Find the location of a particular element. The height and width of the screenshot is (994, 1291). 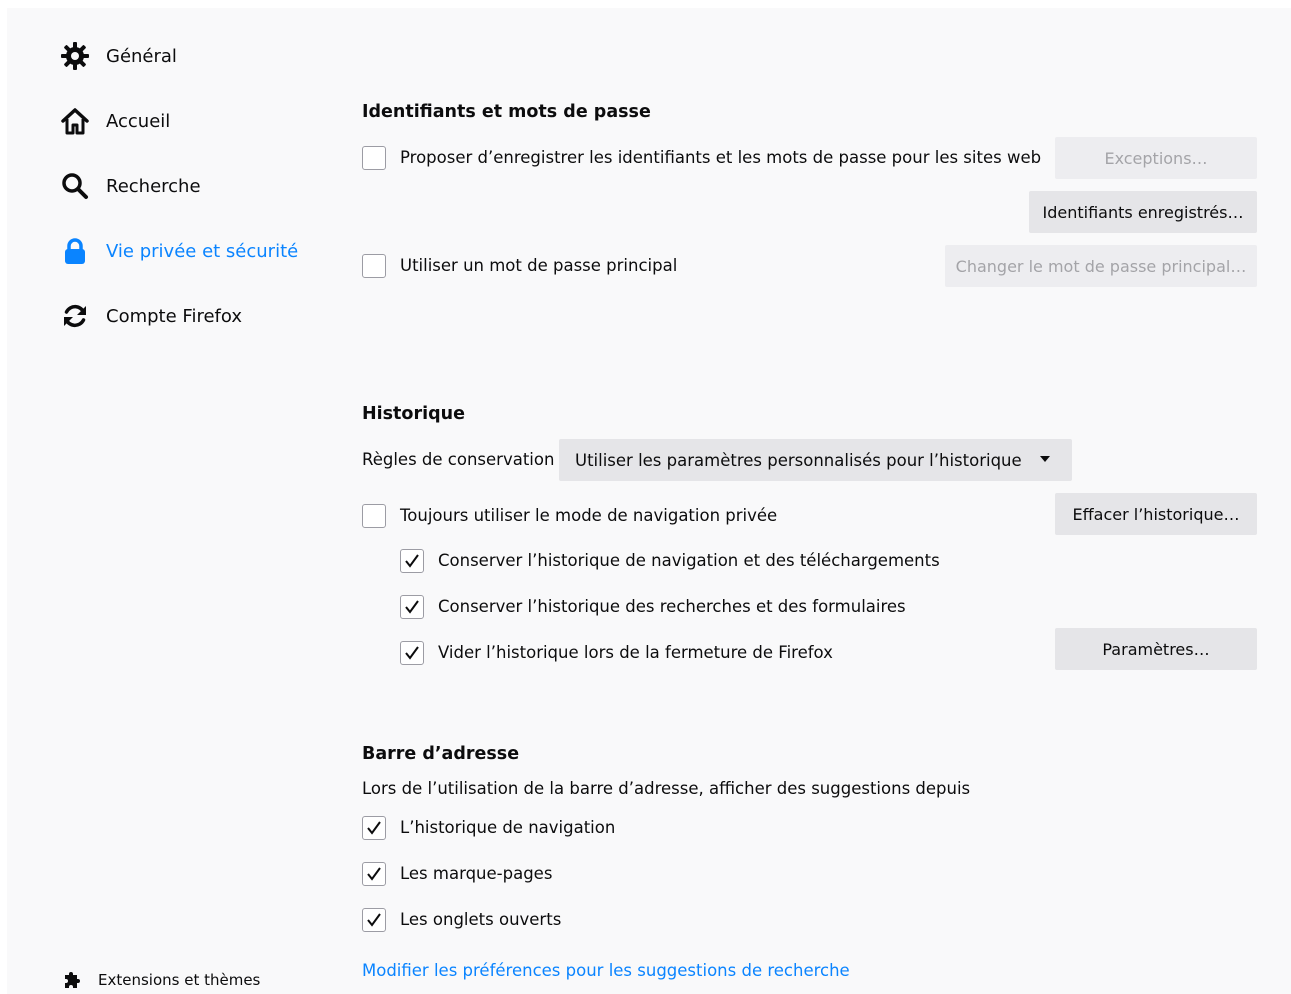

keep-search-history-checkbox is located at coordinates (412, 607).